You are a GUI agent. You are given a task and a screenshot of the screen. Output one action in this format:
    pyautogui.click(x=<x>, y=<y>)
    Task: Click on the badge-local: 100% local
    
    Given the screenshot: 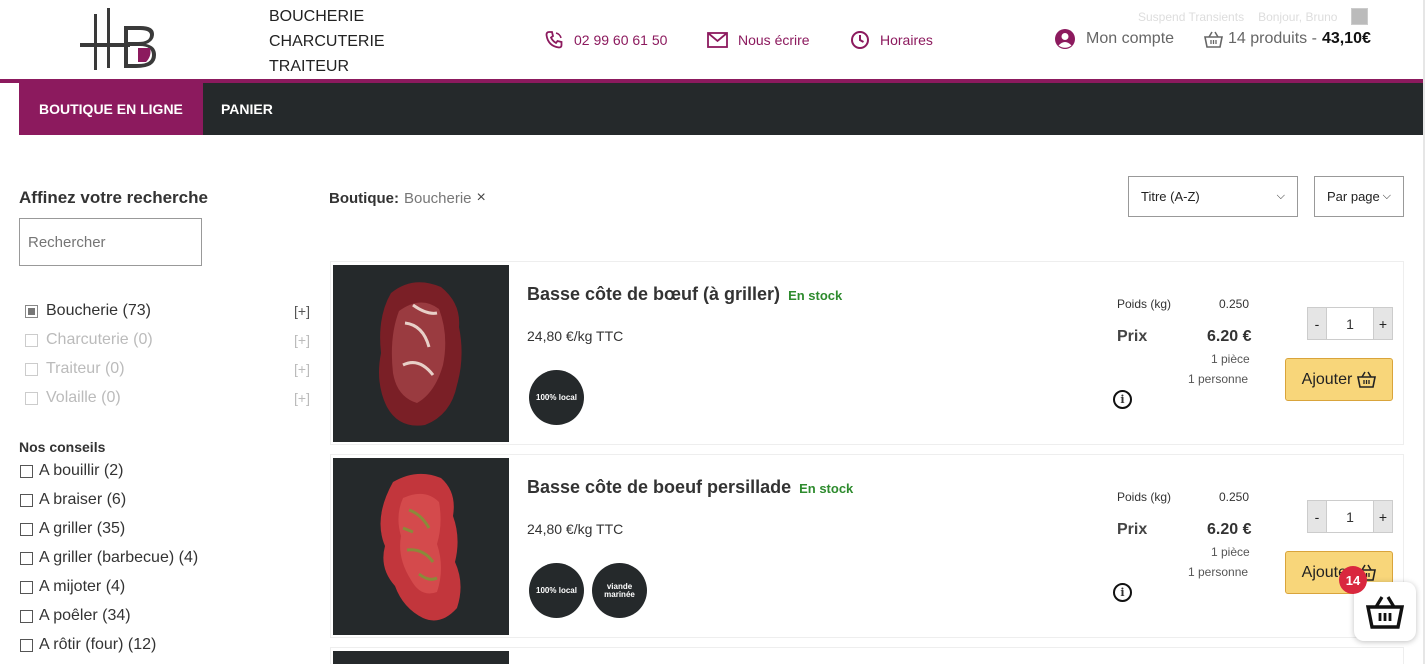 What is the action you would take?
    pyautogui.click(x=556, y=397)
    